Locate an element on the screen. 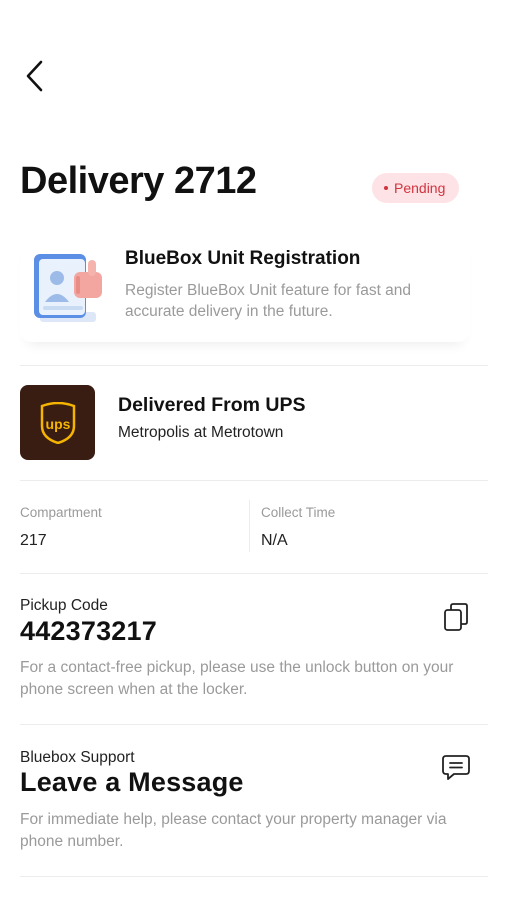 This screenshot has height=900, width=507. copy-icon is located at coordinates (456, 617).